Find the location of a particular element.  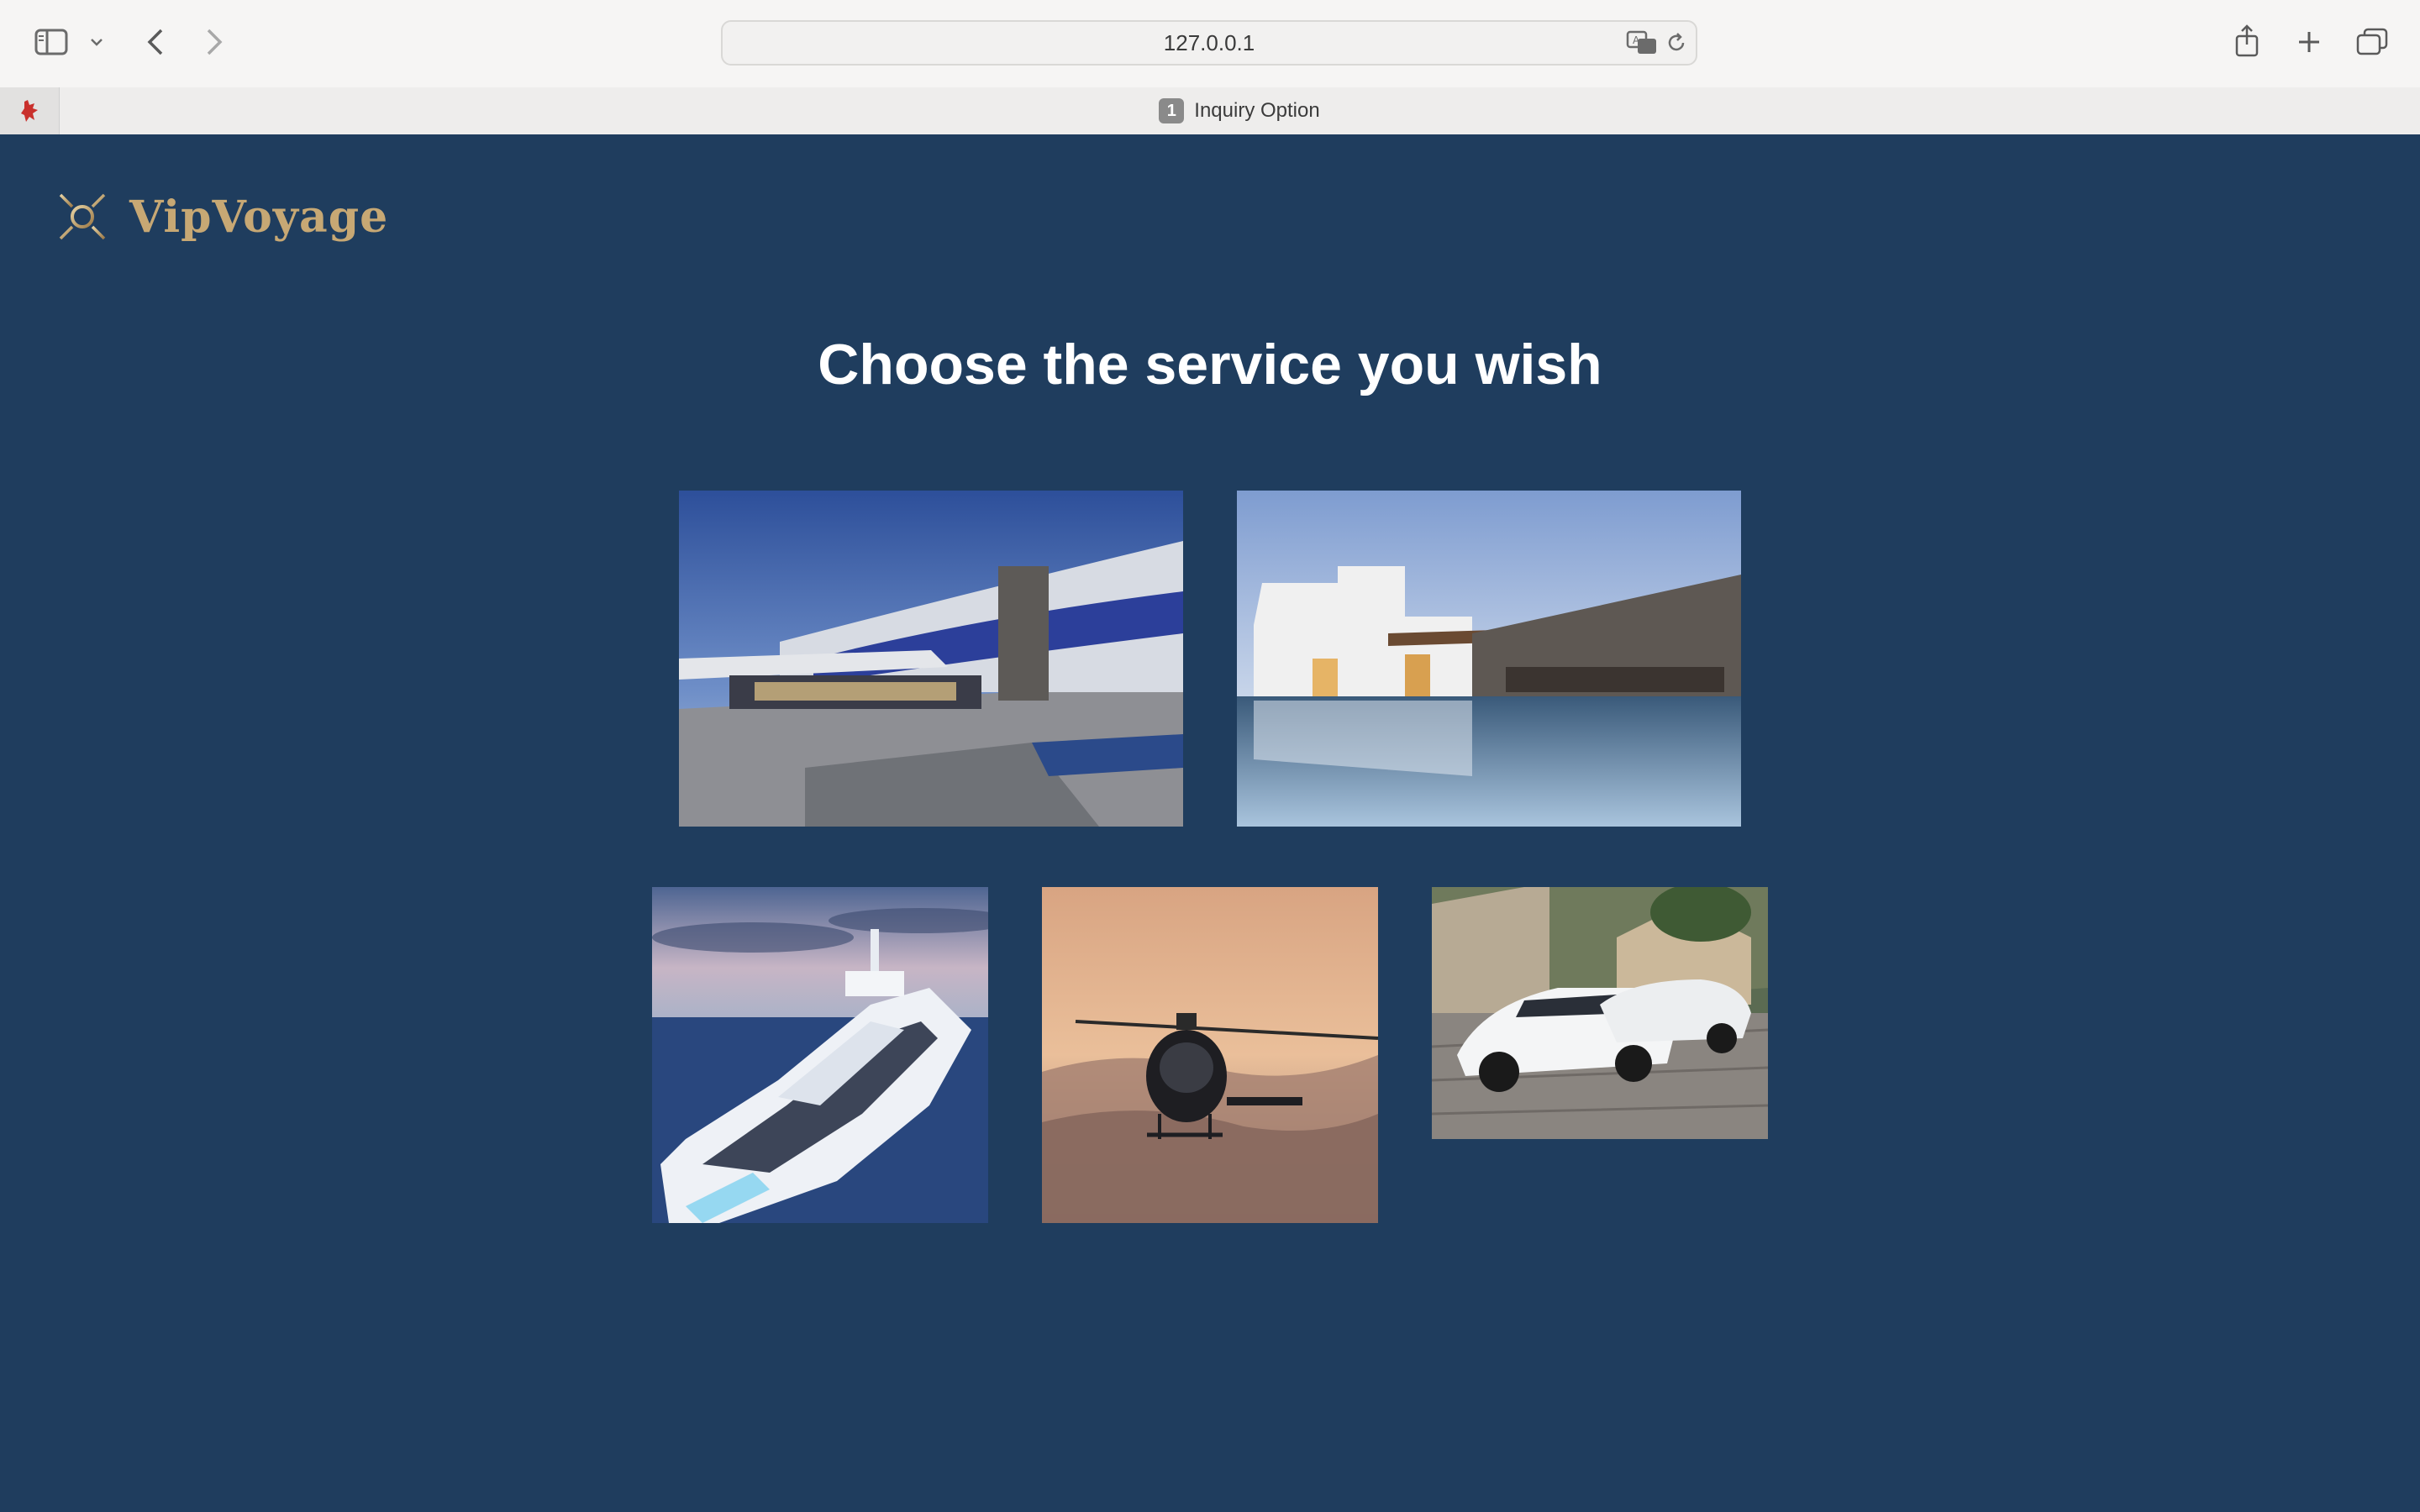

tab-inquiry-option: 1 Inquiry Option is located at coordinates (1239, 110).